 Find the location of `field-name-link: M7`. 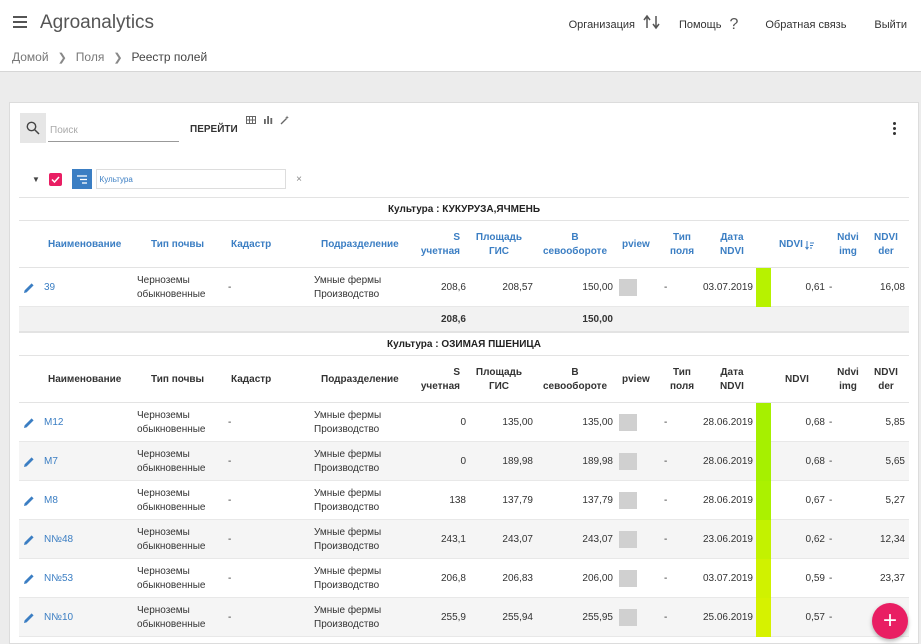

field-name-link: M7 is located at coordinates (51, 461).